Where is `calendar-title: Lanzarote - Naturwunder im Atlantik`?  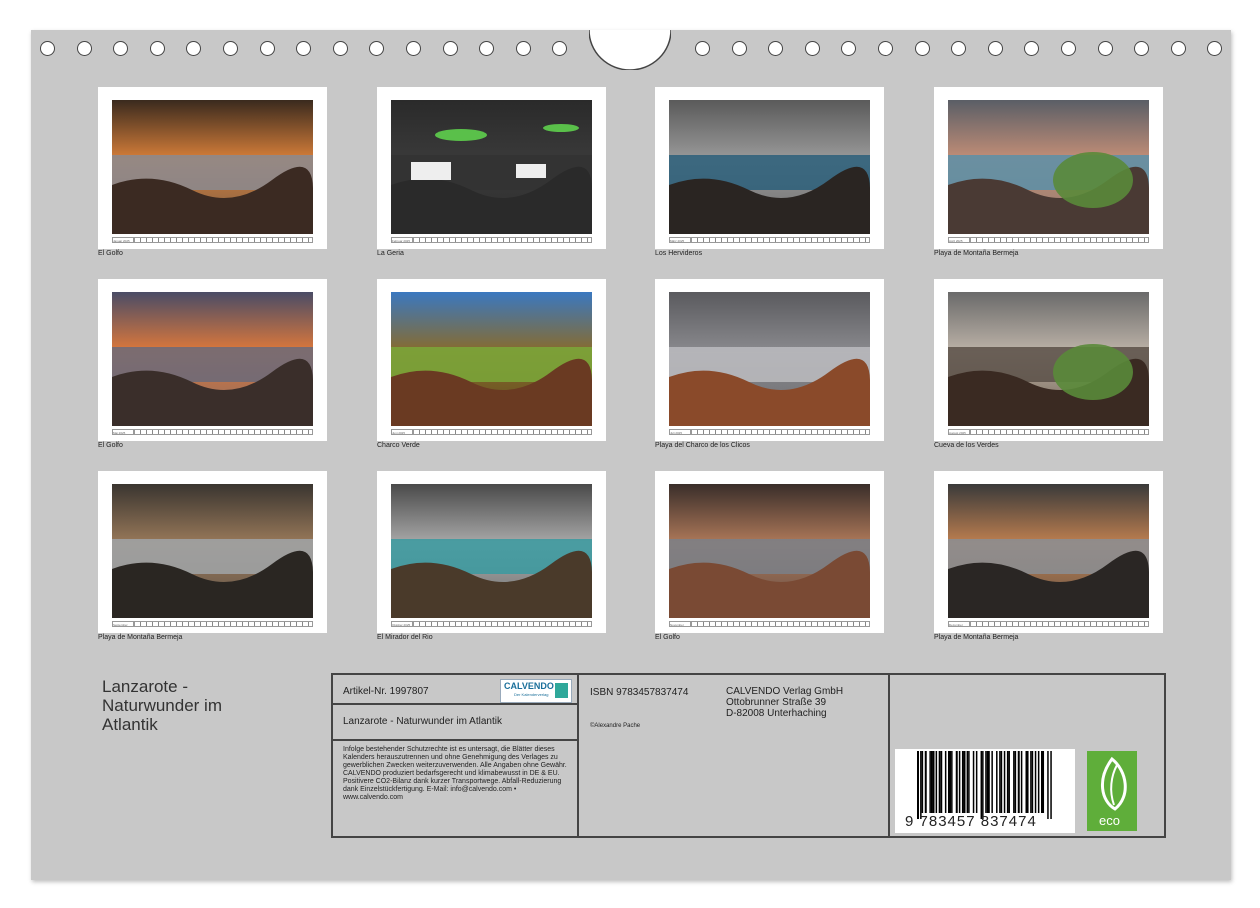 calendar-title: Lanzarote - Naturwunder im Atlantik is located at coordinates (162, 705).